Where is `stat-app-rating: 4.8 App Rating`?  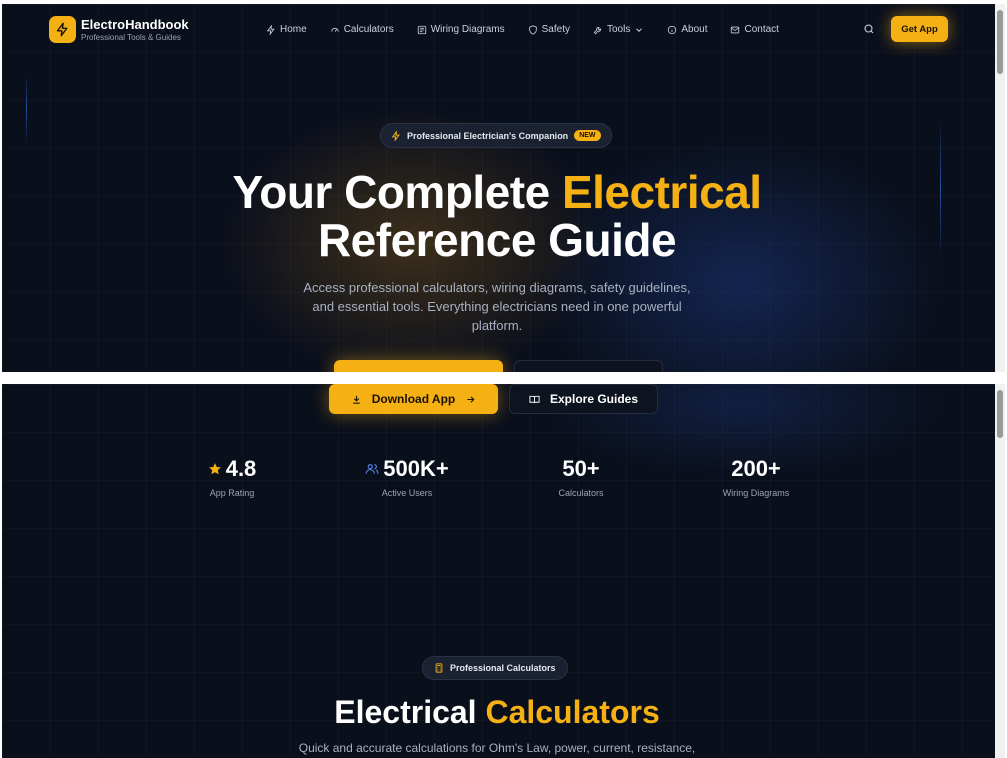
stat-app-rating: 4.8 App Rating is located at coordinates (232, 477).